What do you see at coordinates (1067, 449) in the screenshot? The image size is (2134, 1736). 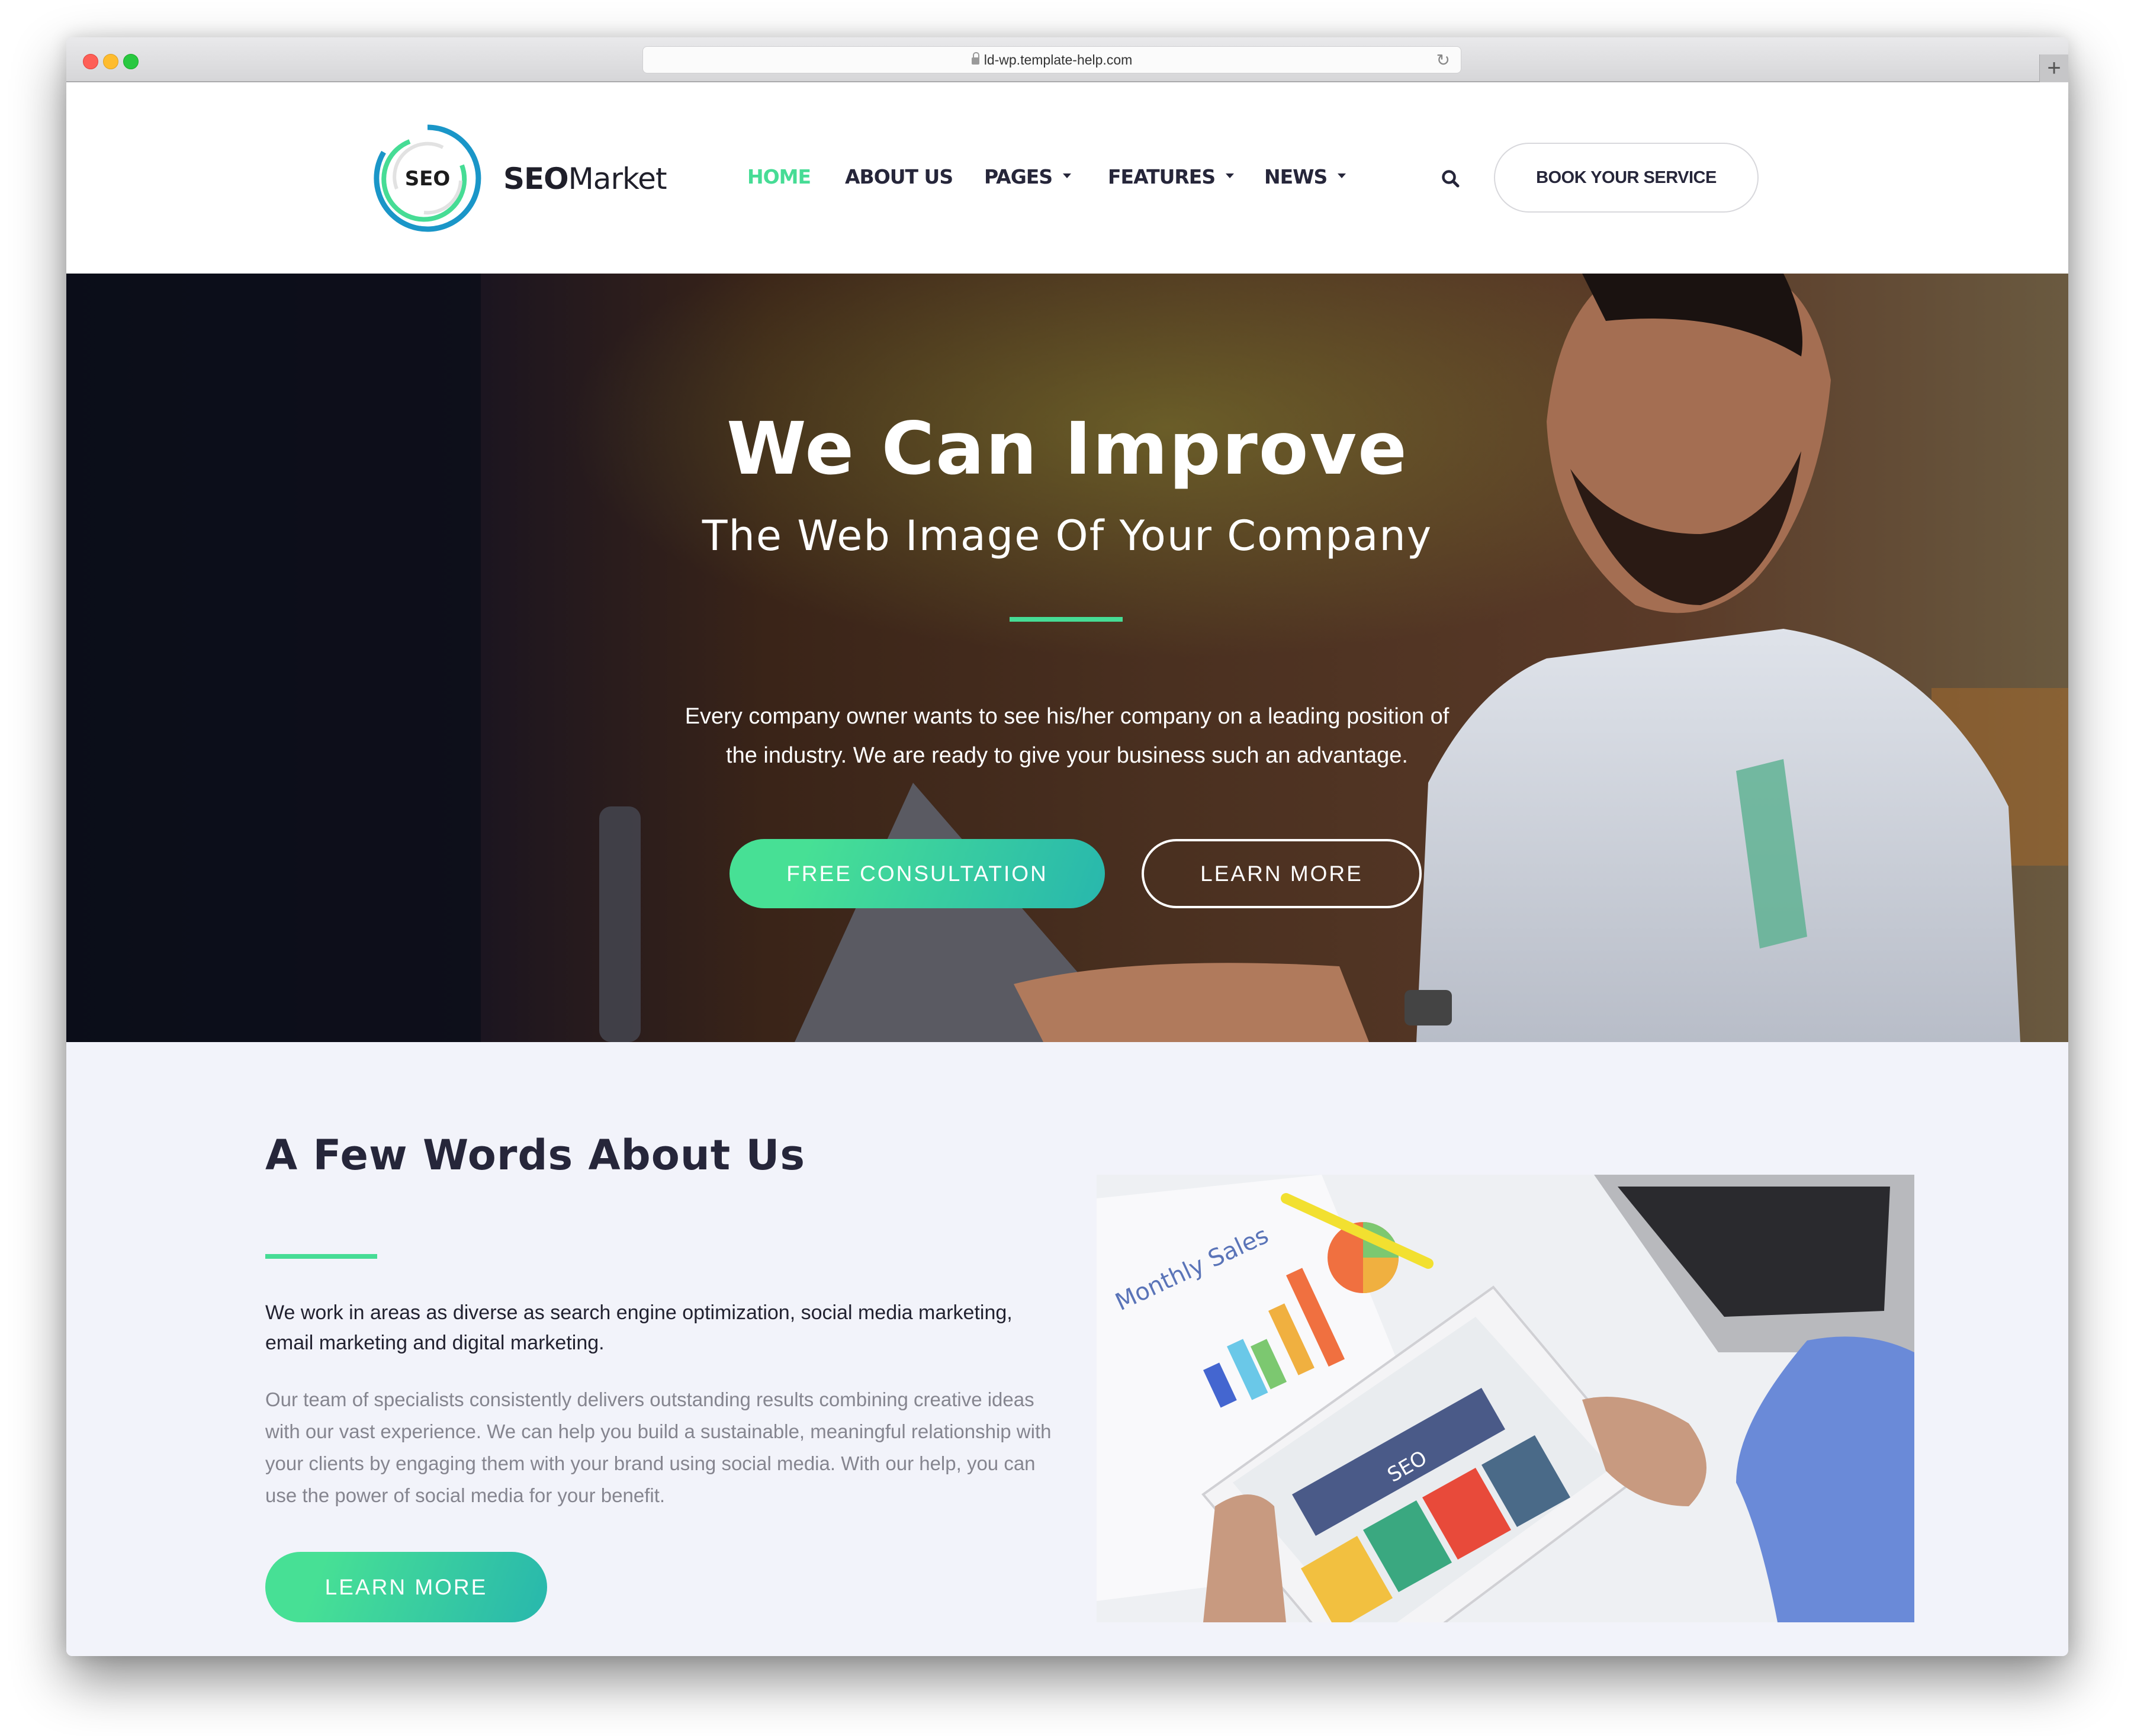 I see `hero-title: We Can Improve` at bounding box center [1067, 449].